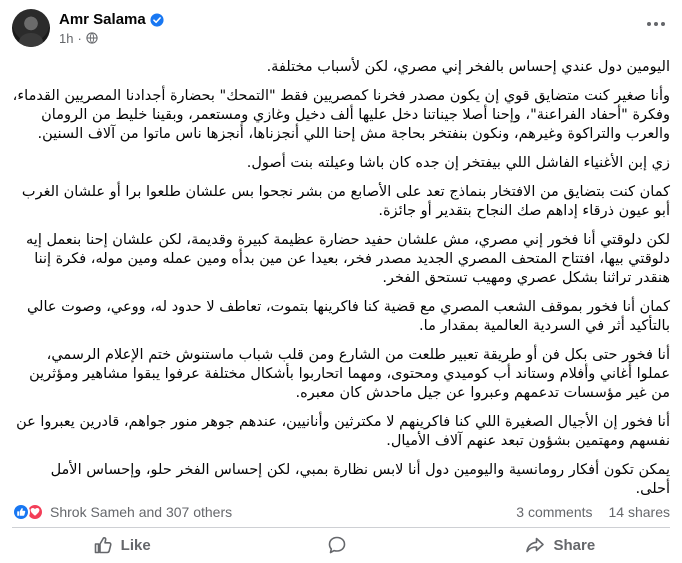 The width and height of the screenshot is (682, 563). I want to click on share-button: Share, so click(560, 545).